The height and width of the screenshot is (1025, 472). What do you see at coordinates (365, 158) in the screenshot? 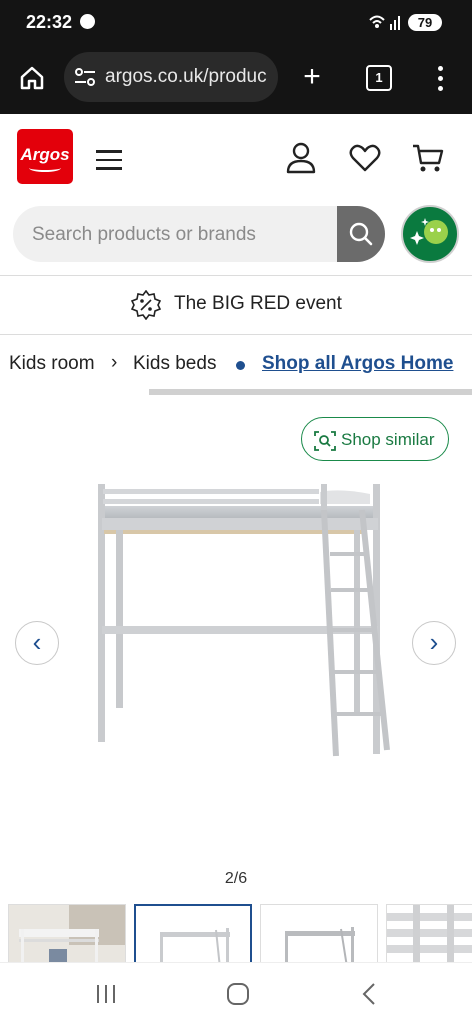
I see `wishlist-heart-icon` at bounding box center [365, 158].